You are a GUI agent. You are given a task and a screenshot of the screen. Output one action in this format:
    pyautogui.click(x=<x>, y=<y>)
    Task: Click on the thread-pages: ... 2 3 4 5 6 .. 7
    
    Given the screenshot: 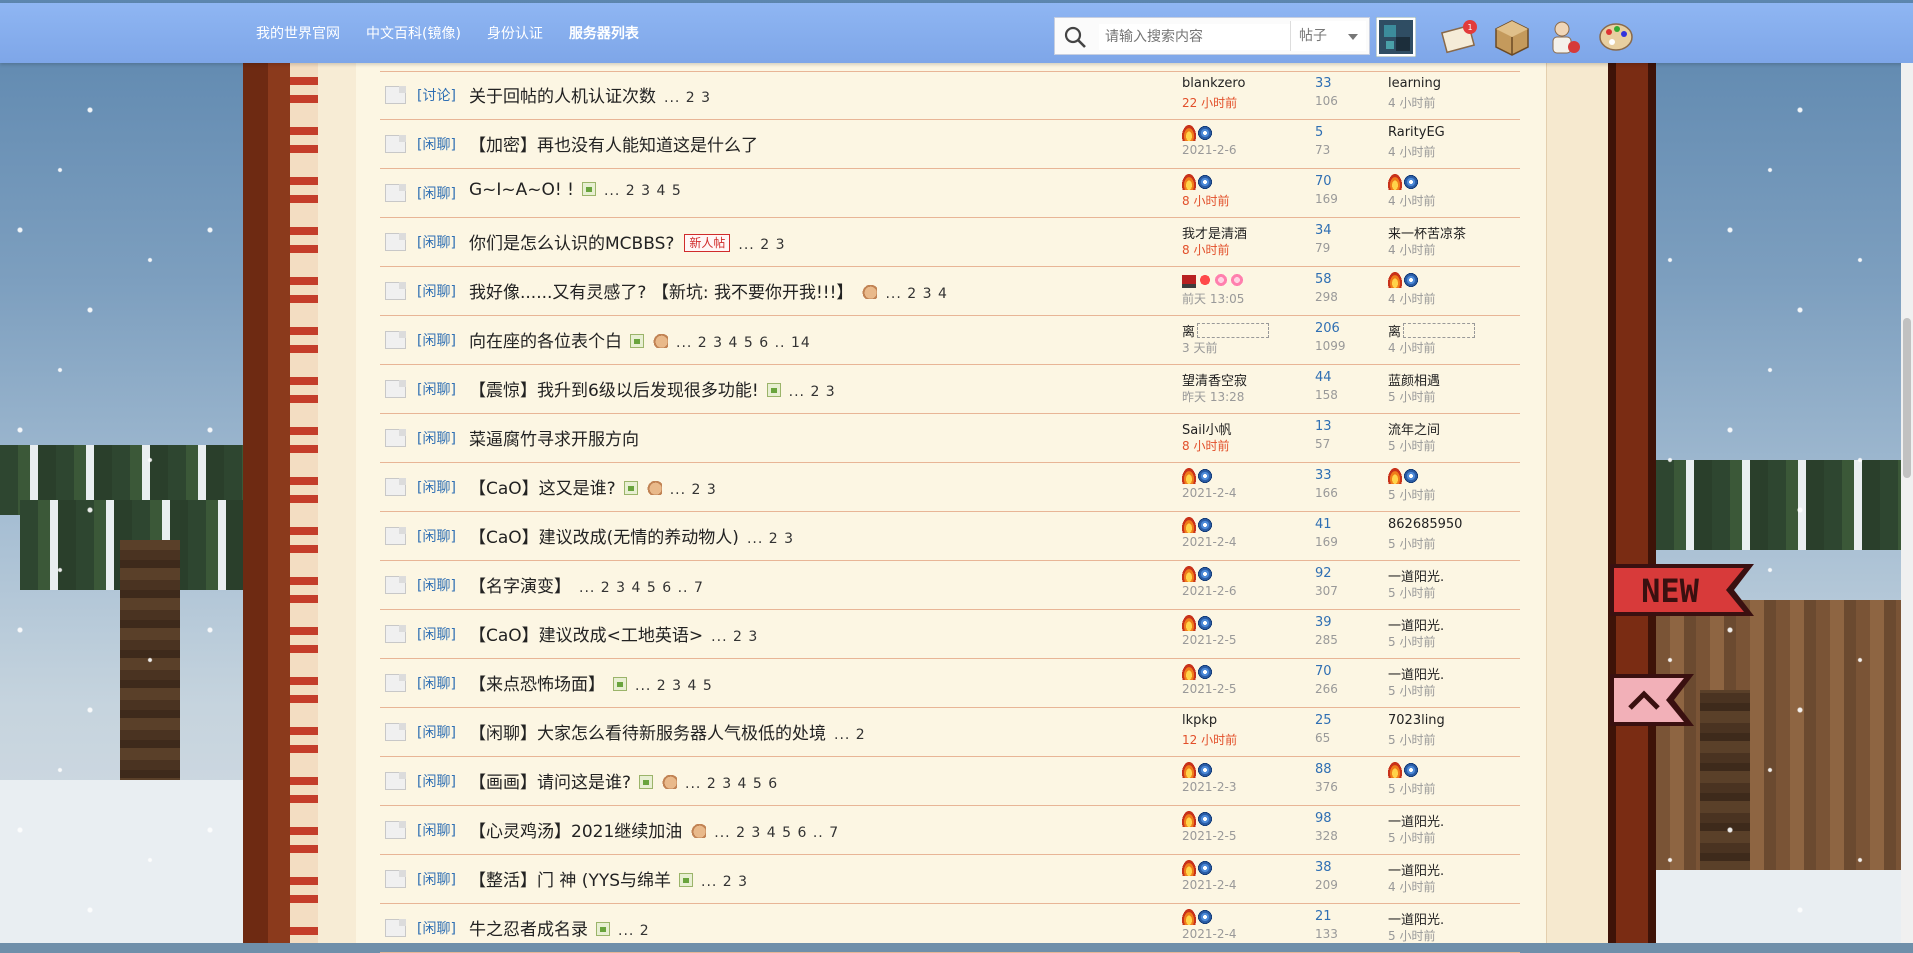 What is the action you would take?
    pyautogui.click(x=776, y=833)
    